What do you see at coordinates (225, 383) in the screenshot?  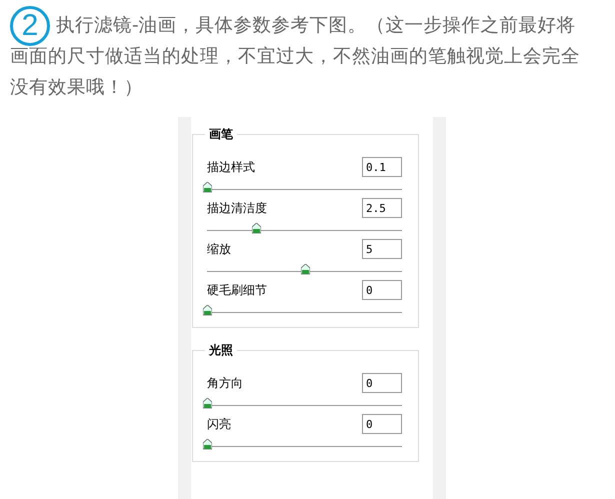 I see `param-label: 角方向` at bounding box center [225, 383].